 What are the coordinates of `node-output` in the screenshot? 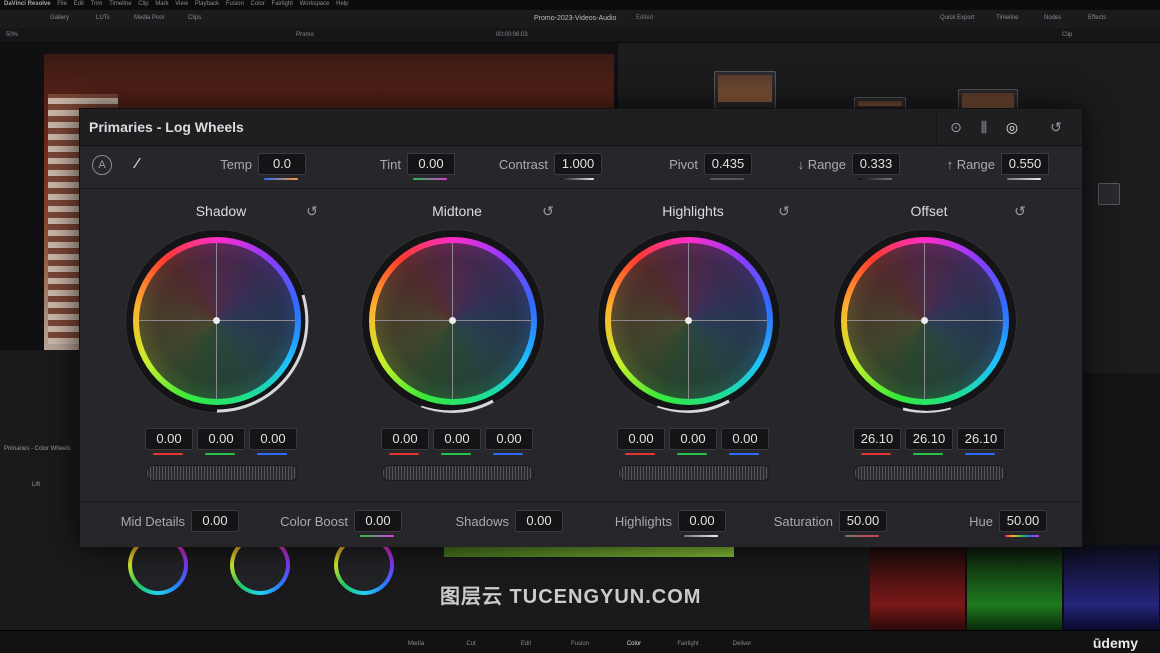 It's located at (1109, 194).